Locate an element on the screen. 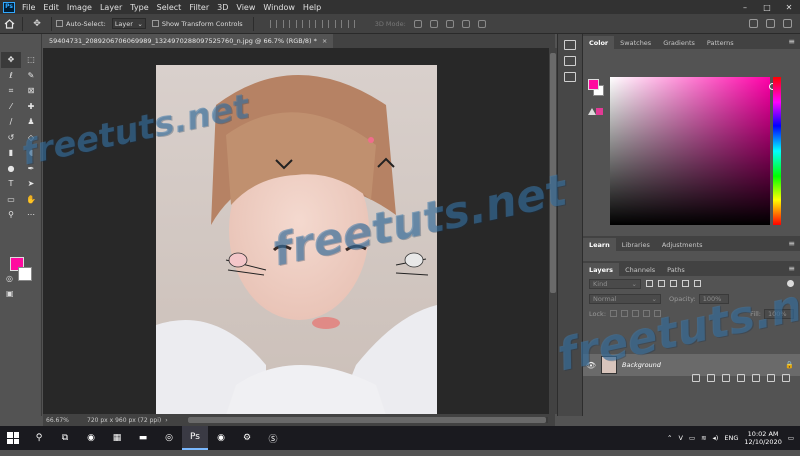 This screenshot has width=800, height=456. app-icon: ◎ is located at coordinates (169, 438).